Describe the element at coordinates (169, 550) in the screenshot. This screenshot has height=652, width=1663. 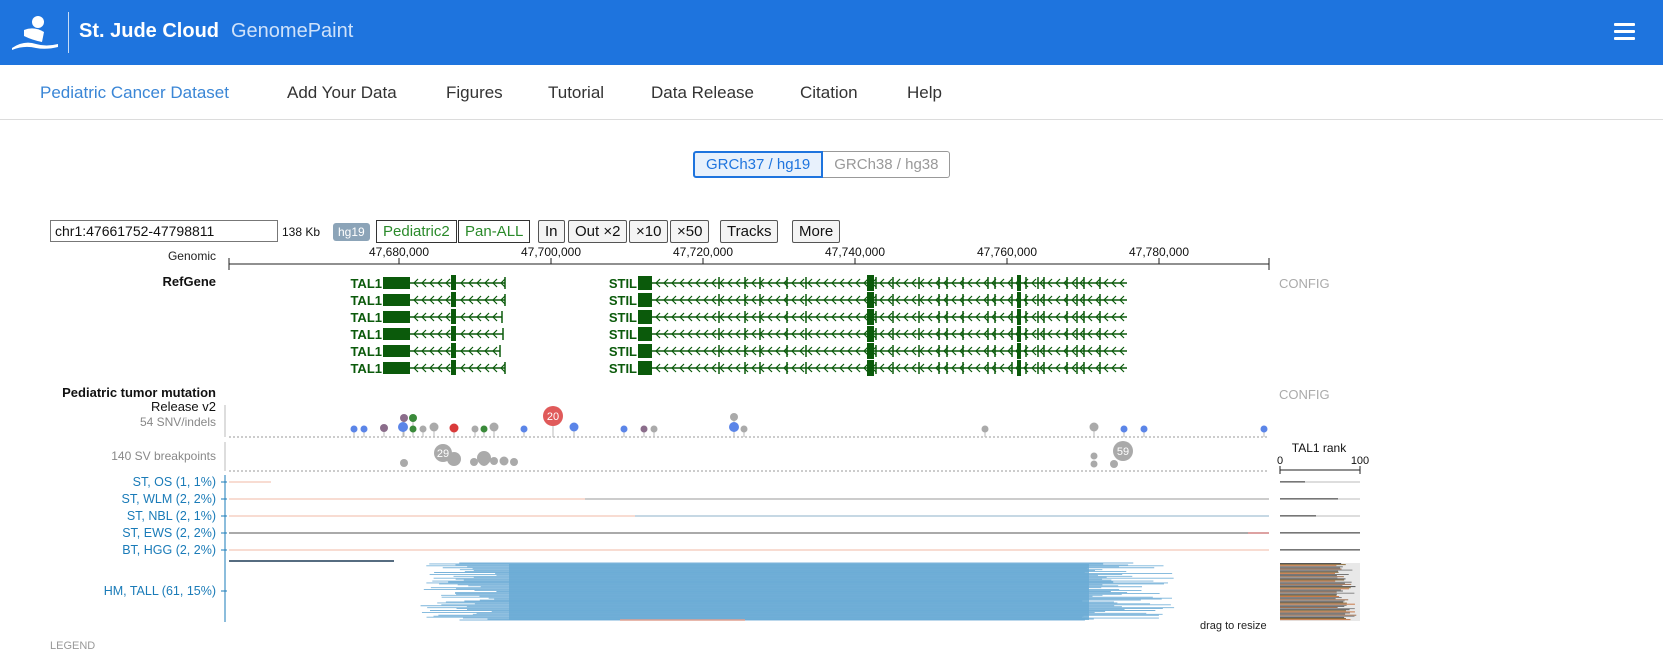
I see `sample-group-label: BT, HGG (2, 2%)` at that location.